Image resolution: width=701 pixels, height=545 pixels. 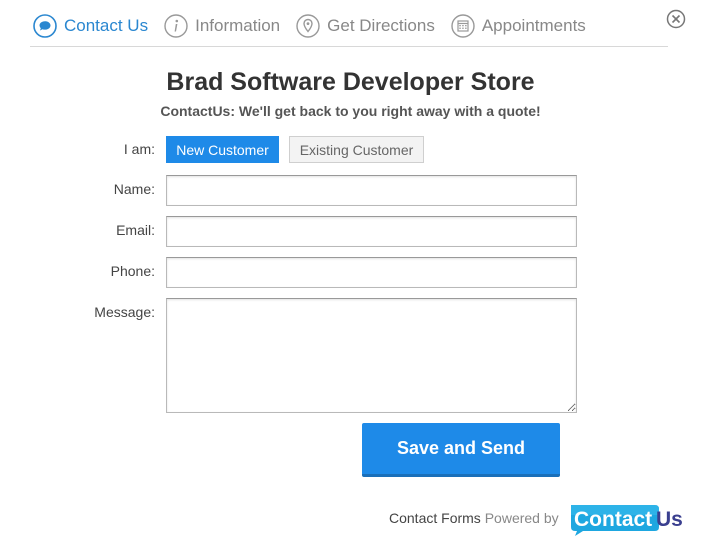 I want to click on message-label: Message:, so click(x=124, y=312).